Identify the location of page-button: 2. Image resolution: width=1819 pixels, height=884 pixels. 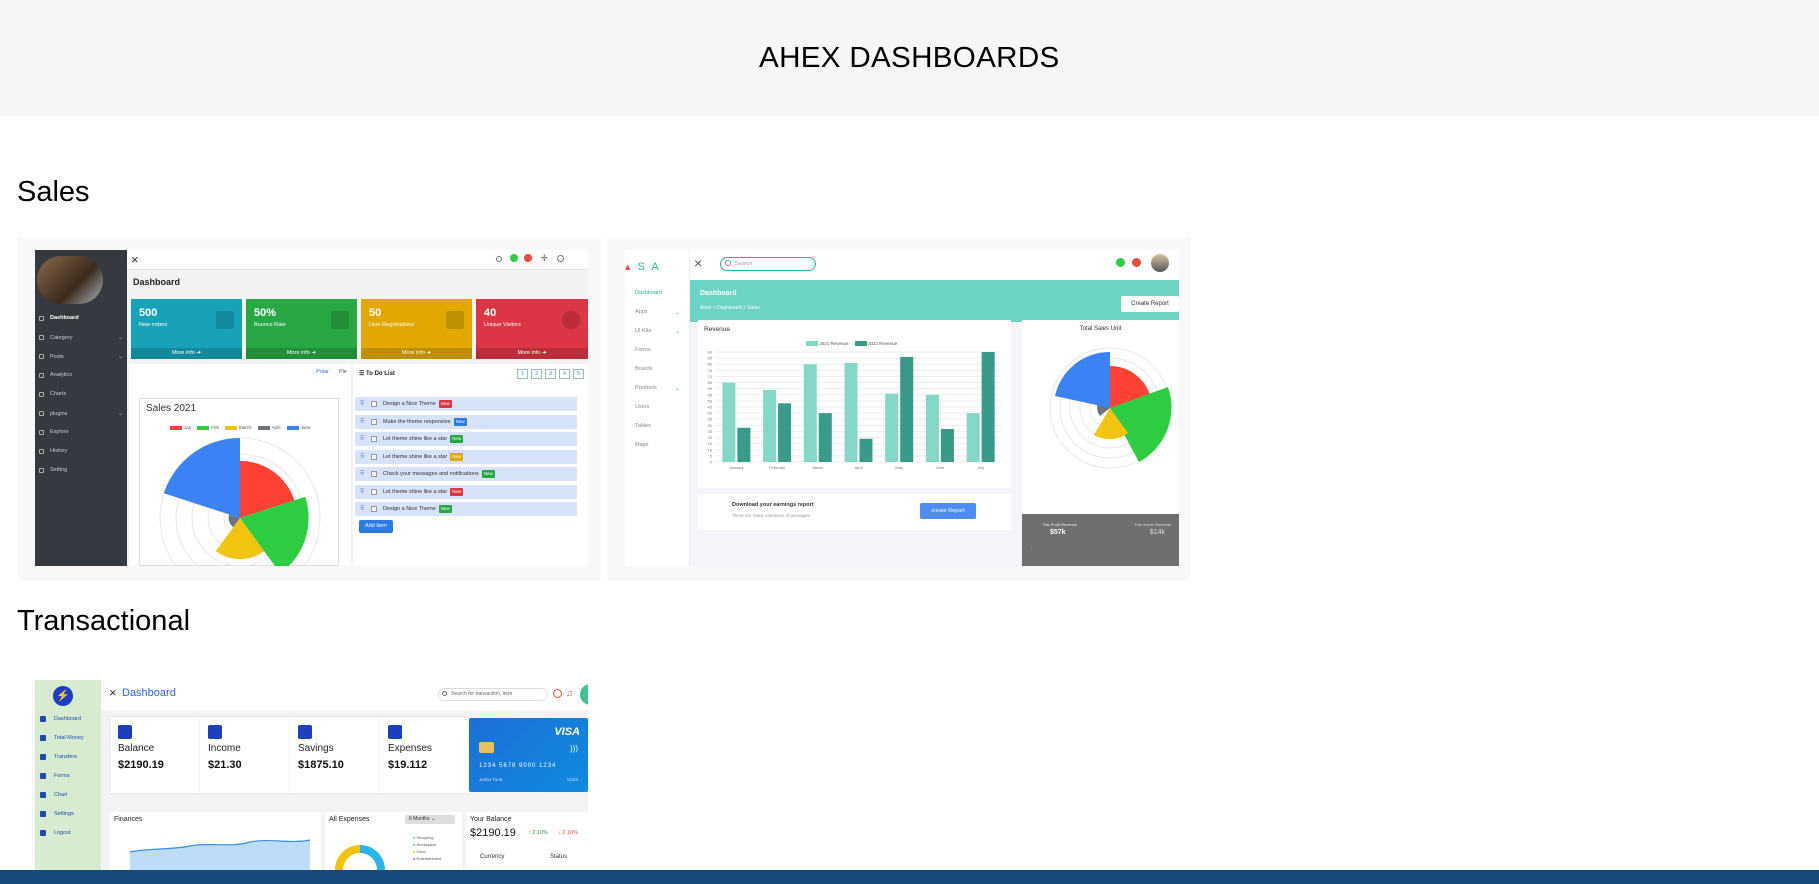
(536, 374).